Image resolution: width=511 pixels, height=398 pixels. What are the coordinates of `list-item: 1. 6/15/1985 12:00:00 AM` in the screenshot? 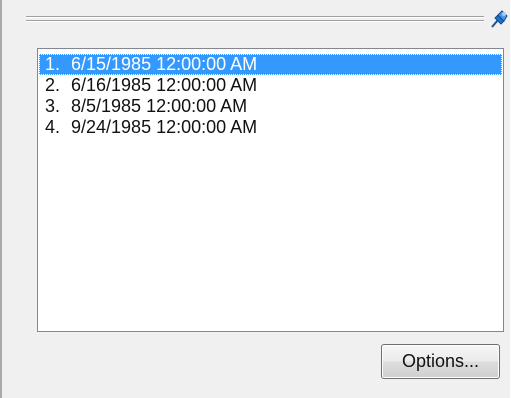 It's located at (270, 64).